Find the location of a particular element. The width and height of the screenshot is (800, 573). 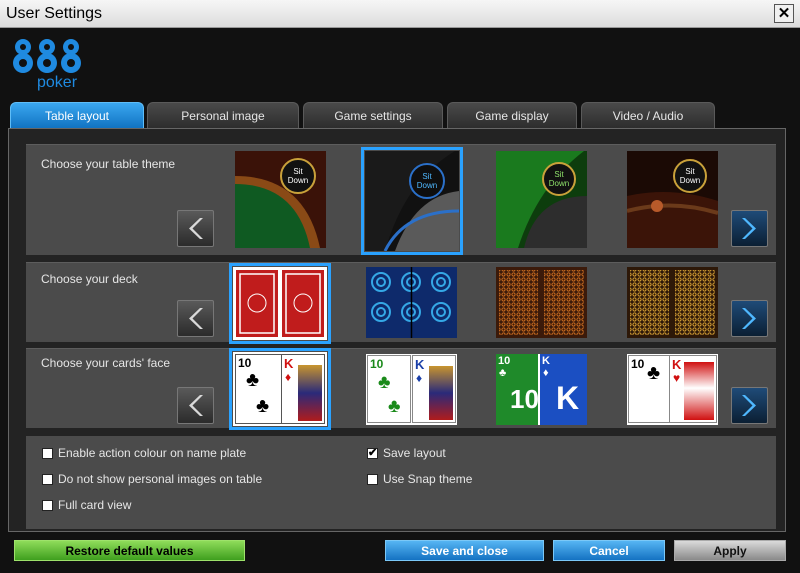

deck-option-selected is located at coordinates (280, 303).